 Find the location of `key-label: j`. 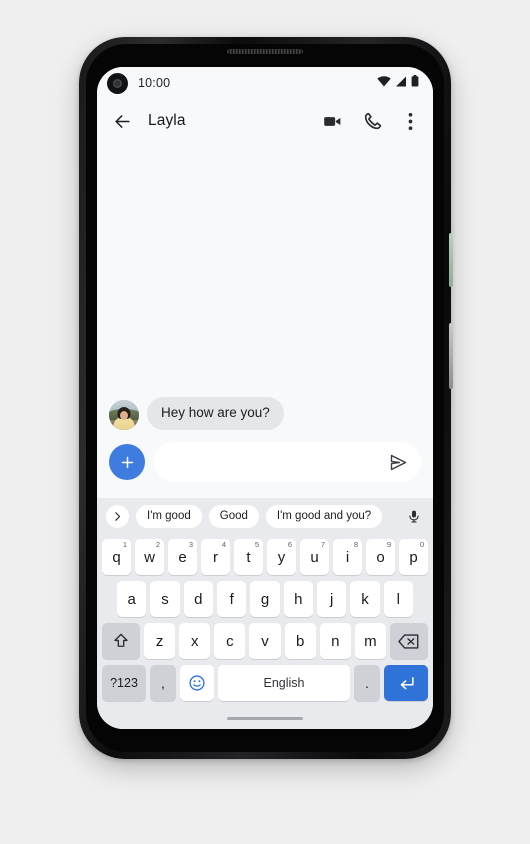

key-label: j is located at coordinates (331, 599).